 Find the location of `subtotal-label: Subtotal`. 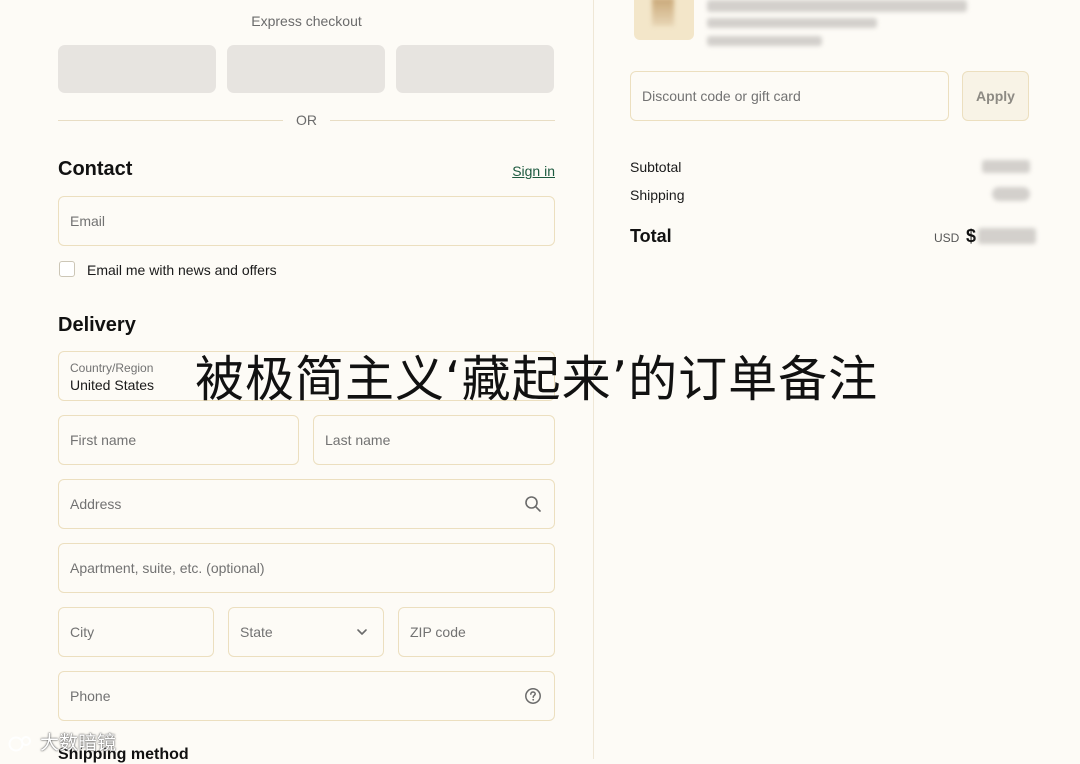

subtotal-label: Subtotal is located at coordinates (656, 167).